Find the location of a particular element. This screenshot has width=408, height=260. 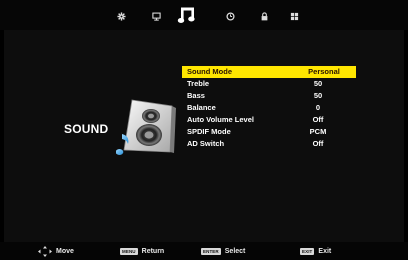

lock-icon is located at coordinates (264, 15).